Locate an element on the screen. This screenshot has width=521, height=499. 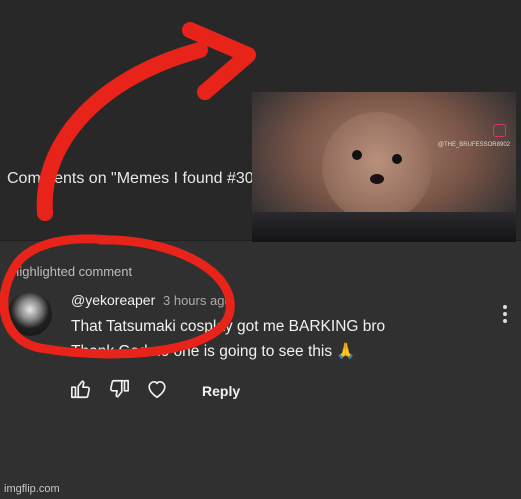
heart-icon is located at coordinates (157, 389).